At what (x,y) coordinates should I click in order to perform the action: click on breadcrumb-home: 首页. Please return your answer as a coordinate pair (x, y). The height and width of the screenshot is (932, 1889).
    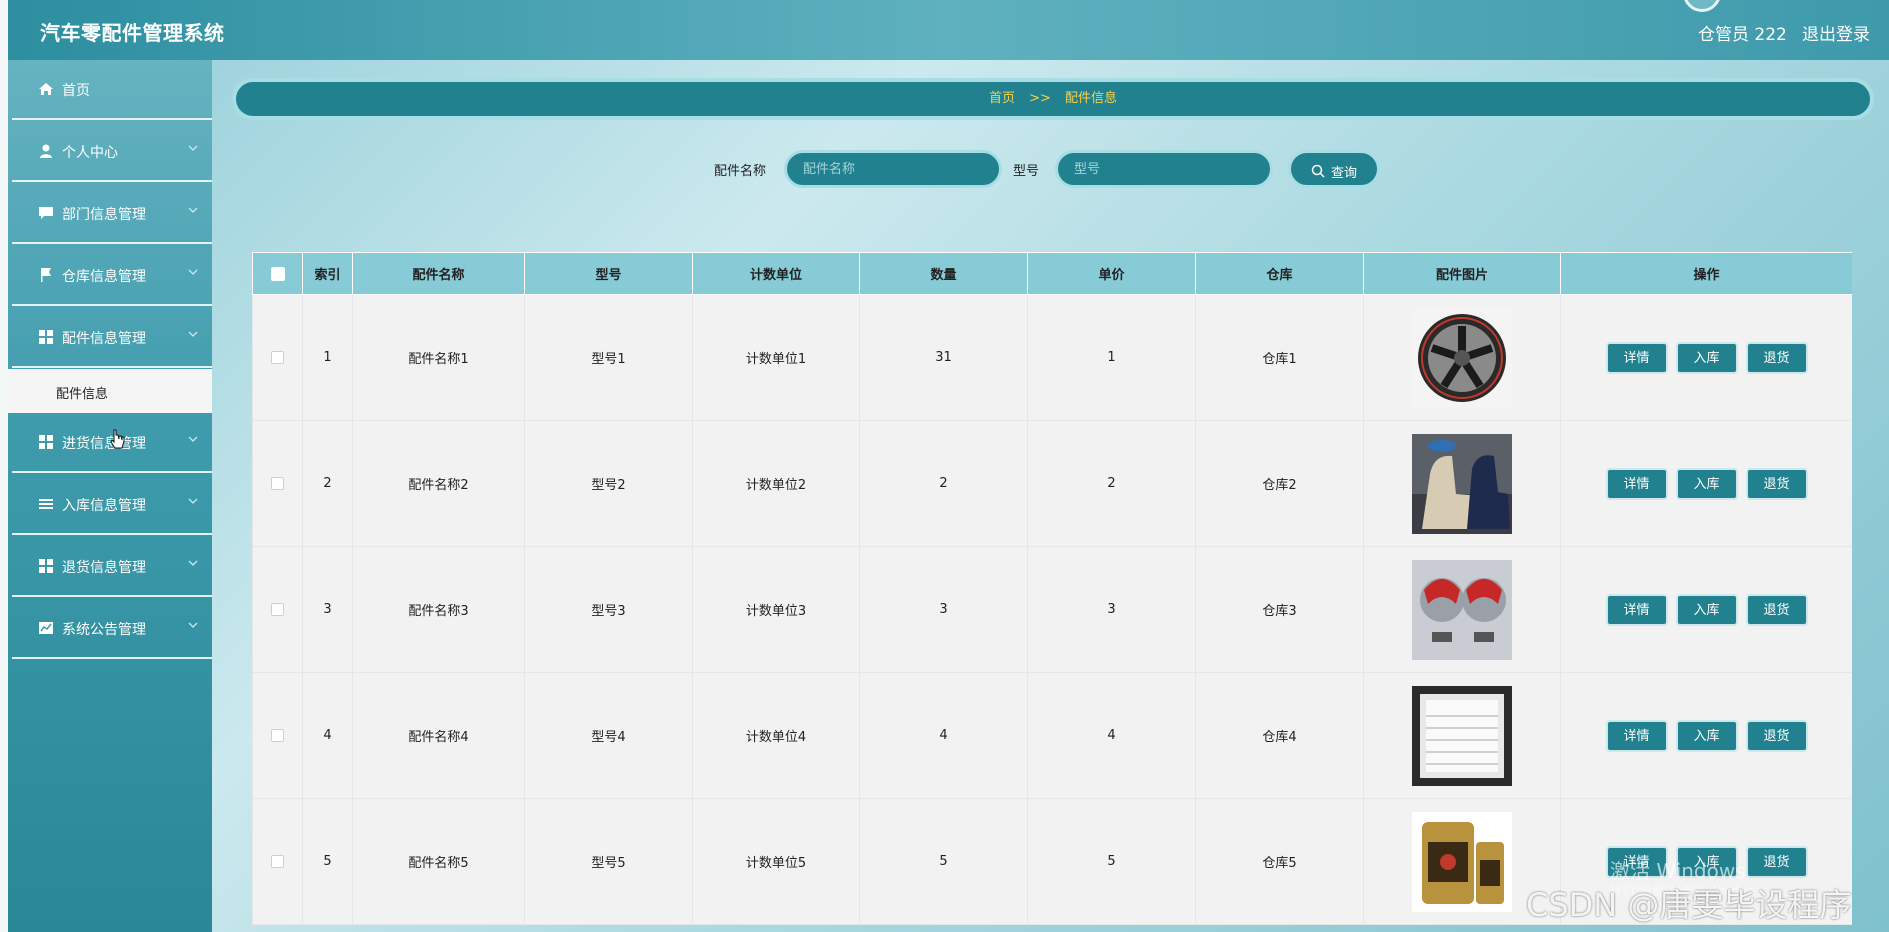
    Looking at the image, I should click on (1002, 98).